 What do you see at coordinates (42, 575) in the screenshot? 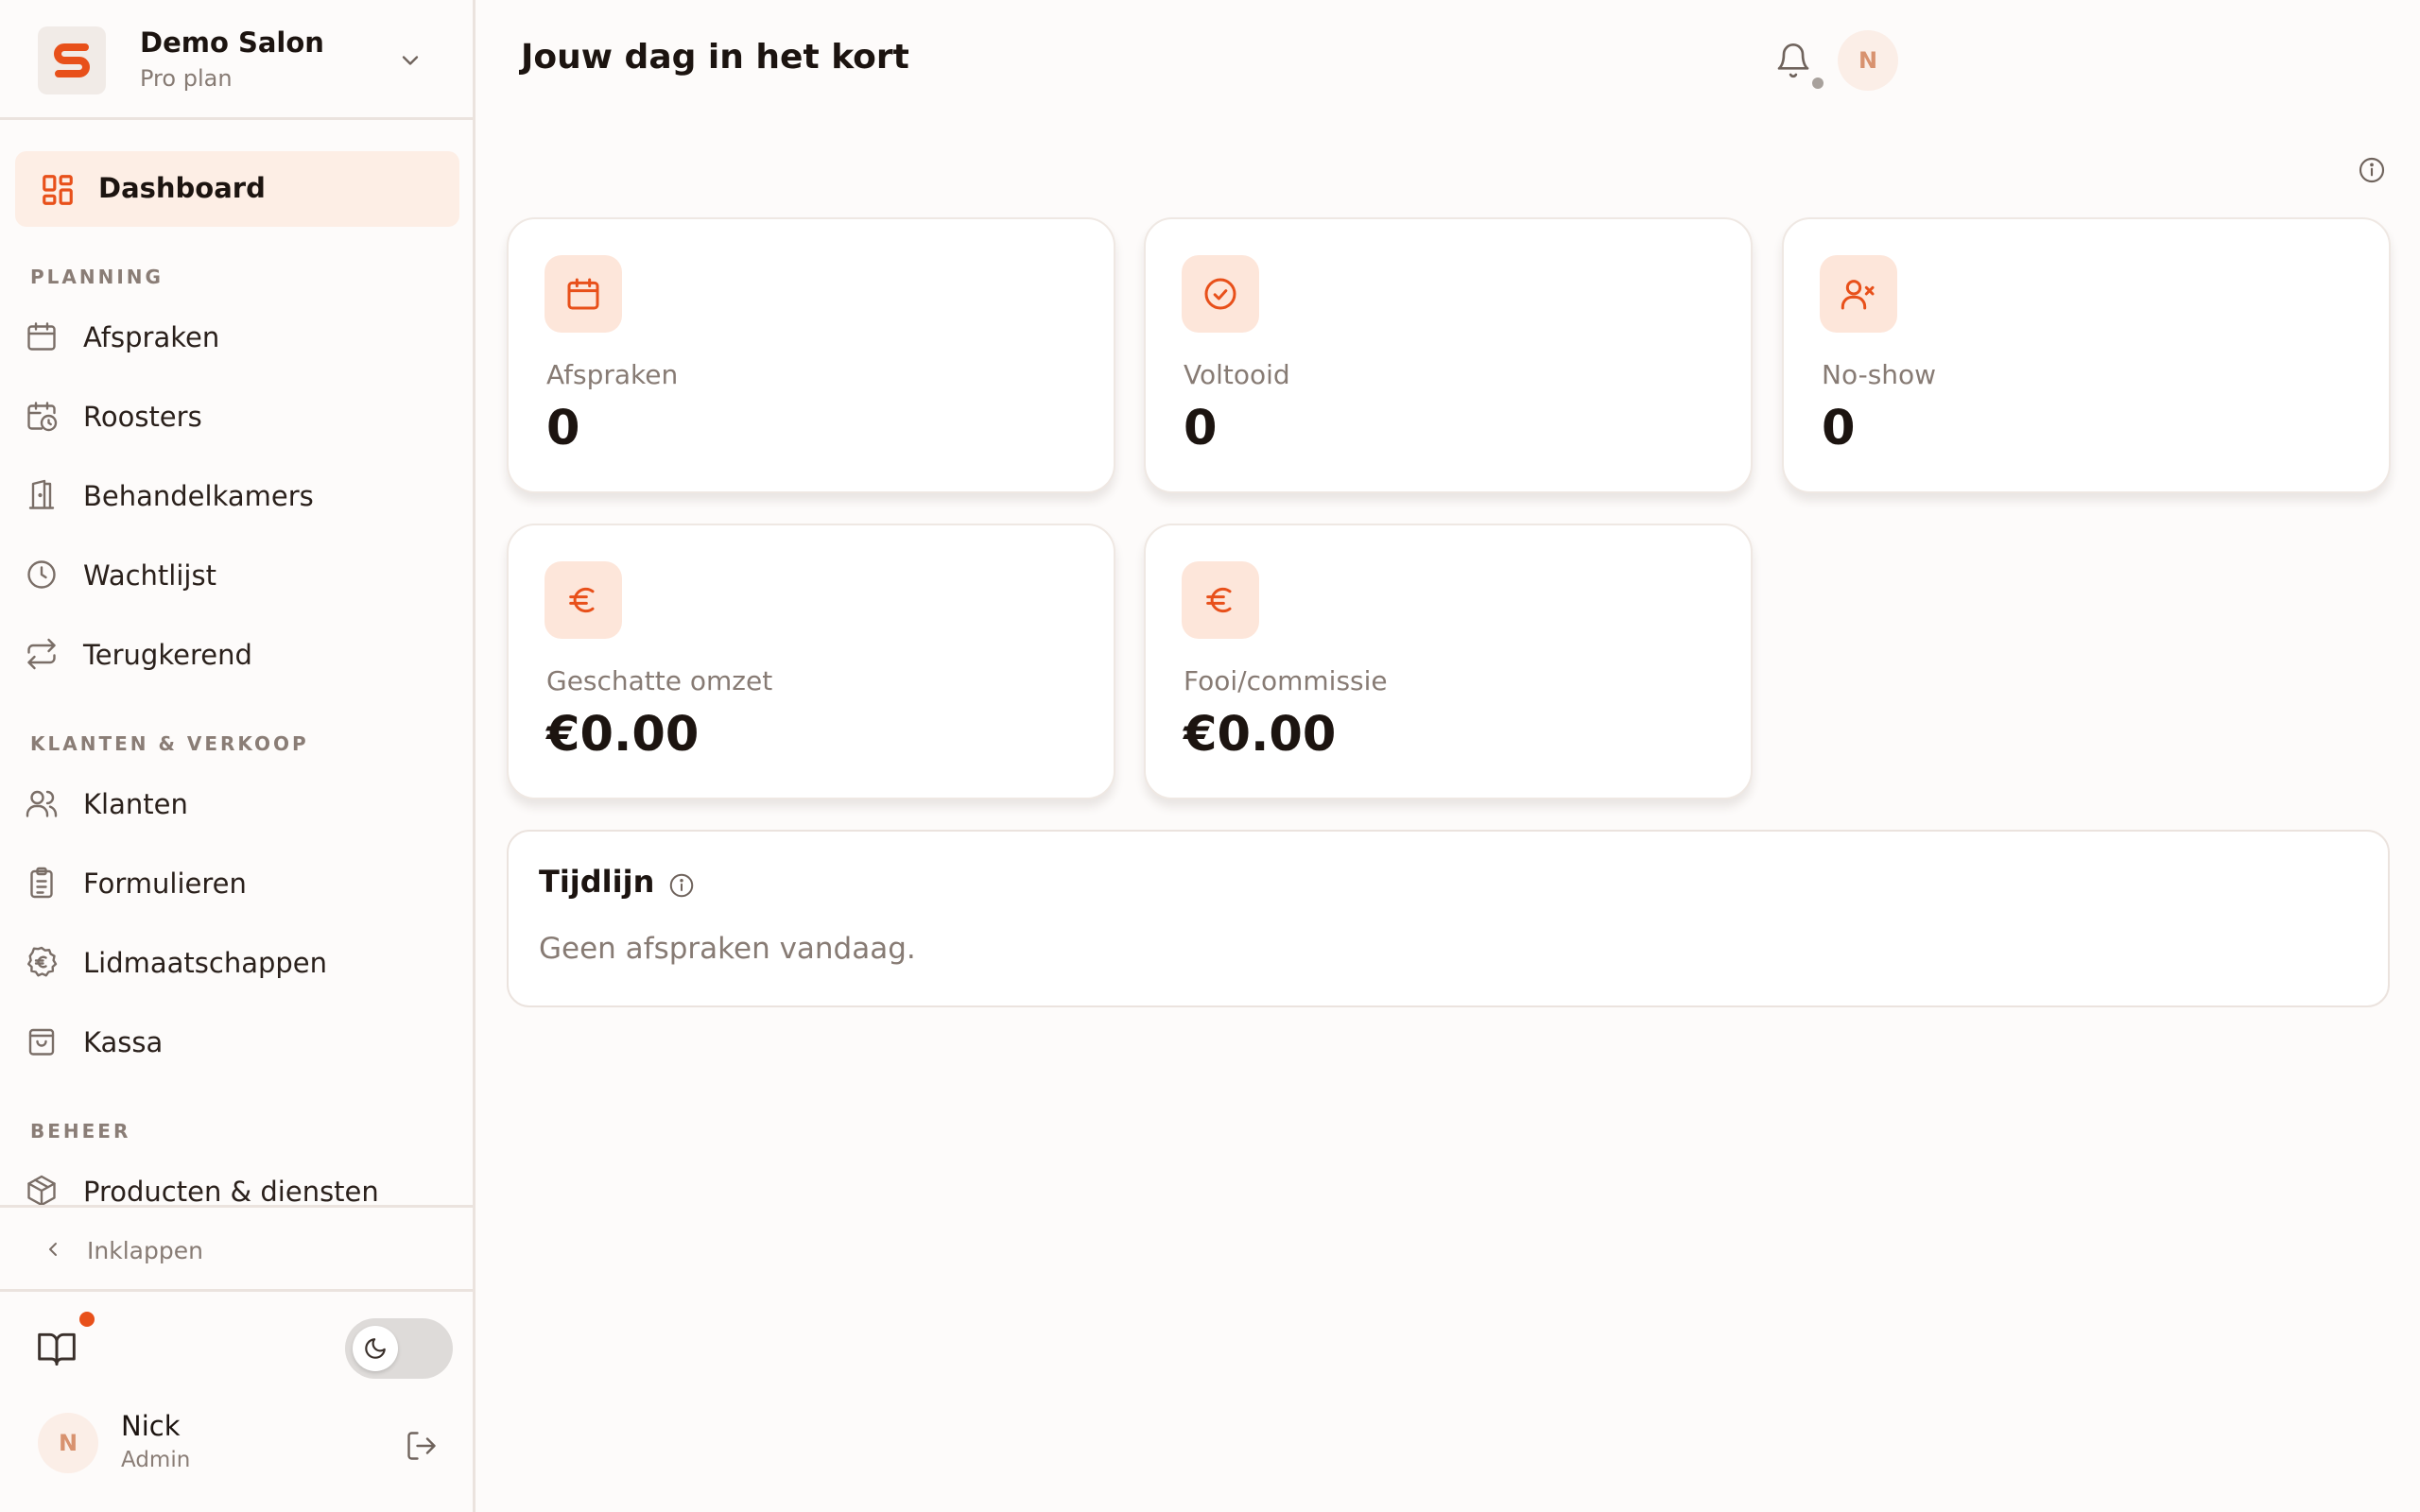
I see `clock-icon` at bounding box center [42, 575].